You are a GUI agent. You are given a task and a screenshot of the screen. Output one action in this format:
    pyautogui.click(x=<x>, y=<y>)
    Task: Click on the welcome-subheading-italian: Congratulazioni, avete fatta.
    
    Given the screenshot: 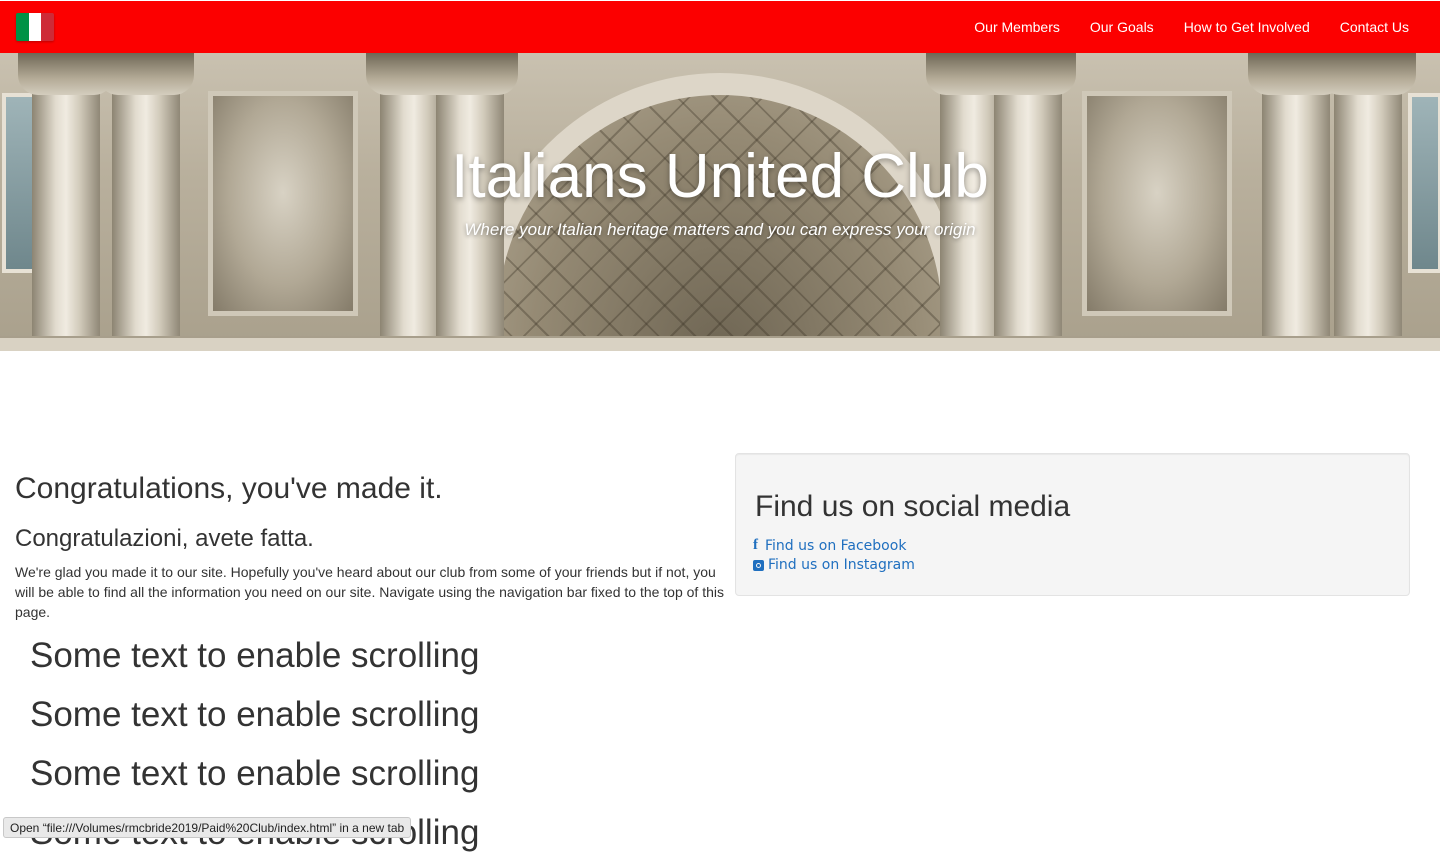 What is the action you would take?
    pyautogui.click(x=164, y=538)
    